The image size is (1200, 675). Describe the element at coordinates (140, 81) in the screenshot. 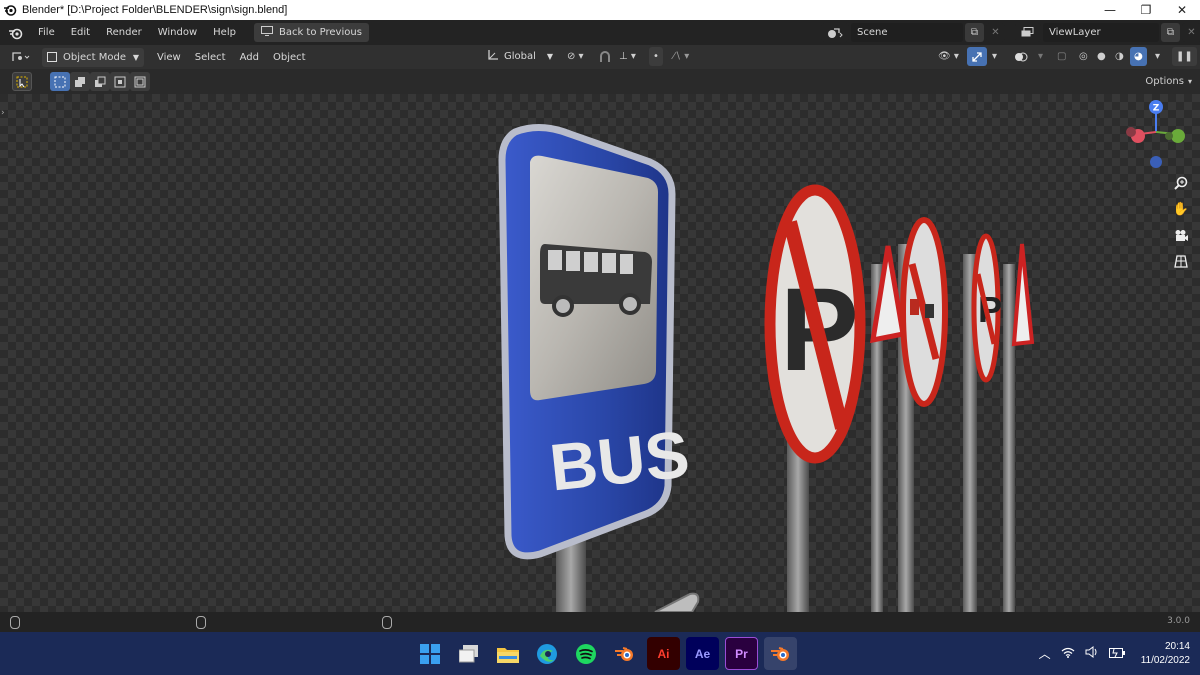

I see `select-intersect-icon` at that location.